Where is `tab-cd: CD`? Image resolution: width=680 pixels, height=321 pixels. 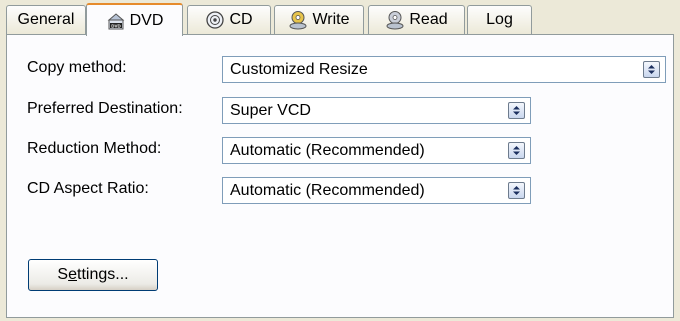 tab-cd: CD is located at coordinates (229, 19).